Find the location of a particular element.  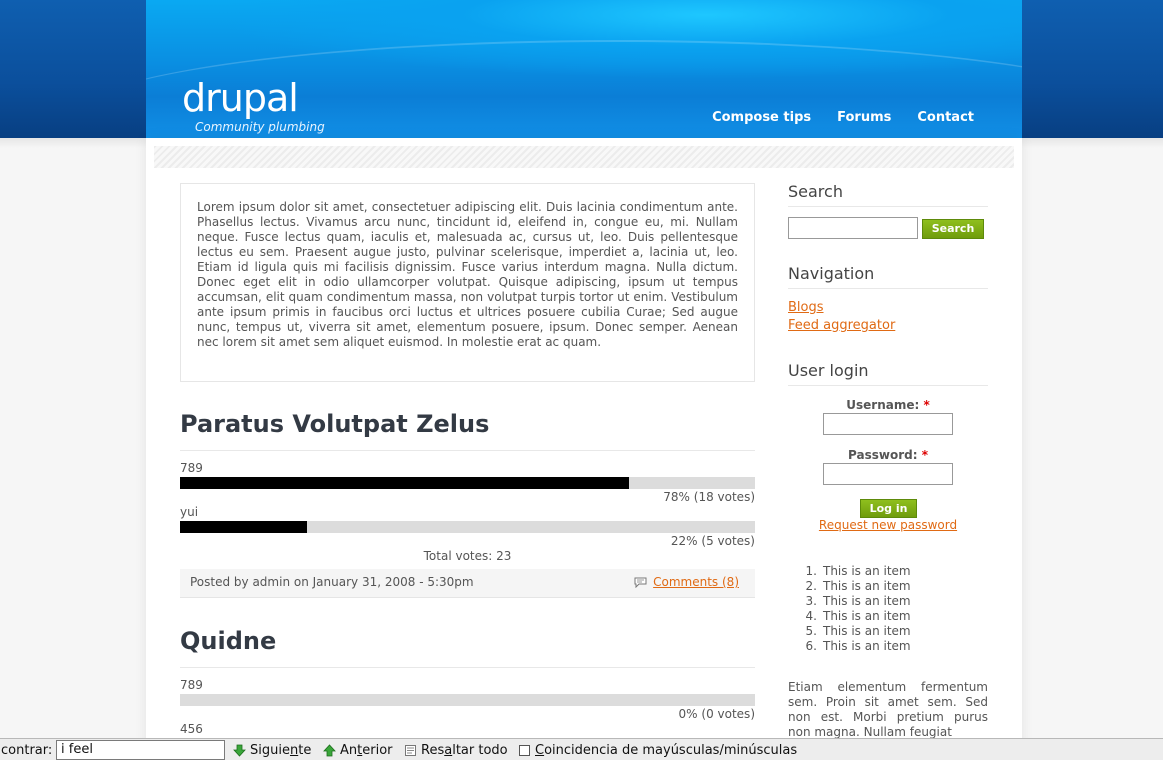

list-item: 1. This is an item is located at coordinates (858, 571).